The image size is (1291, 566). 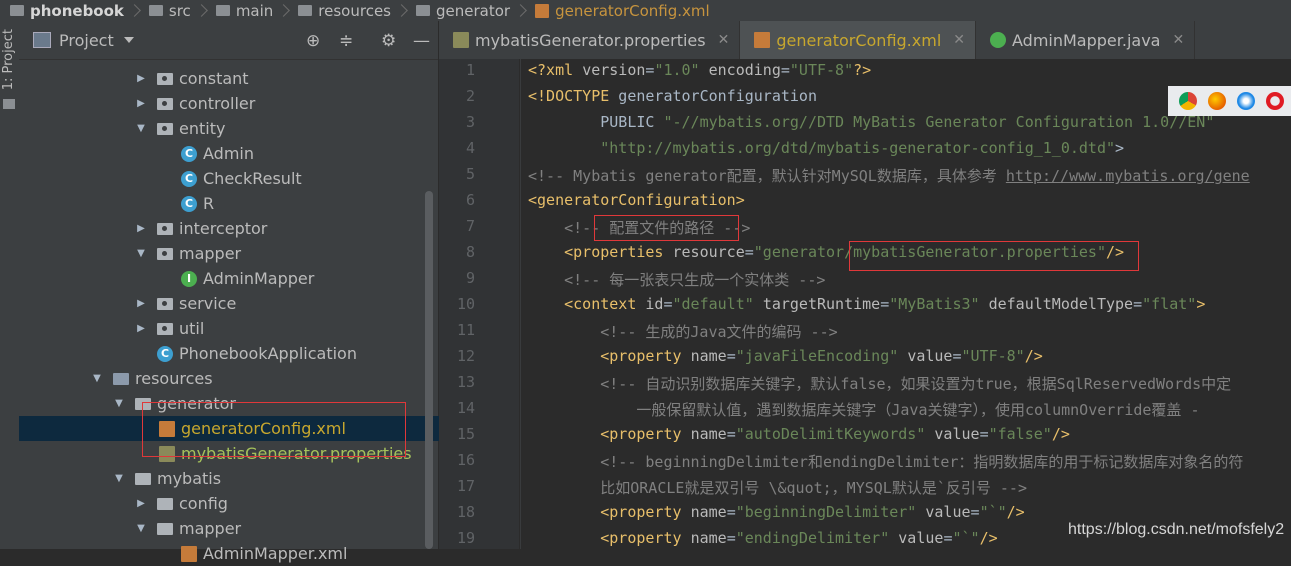 What do you see at coordinates (470, 96) in the screenshot?
I see `line-number: 2` at bounding box center [470, 96].